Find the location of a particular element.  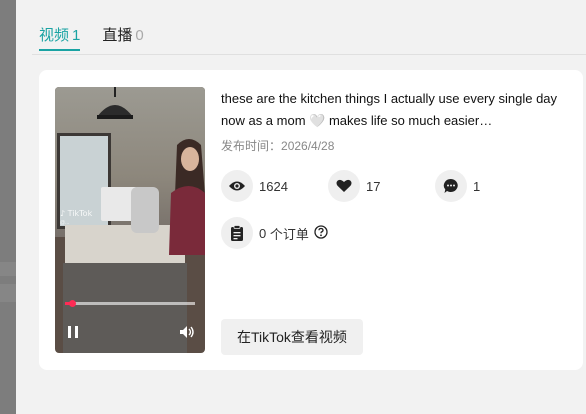

volume-icon is located at coordinates (187, 332).